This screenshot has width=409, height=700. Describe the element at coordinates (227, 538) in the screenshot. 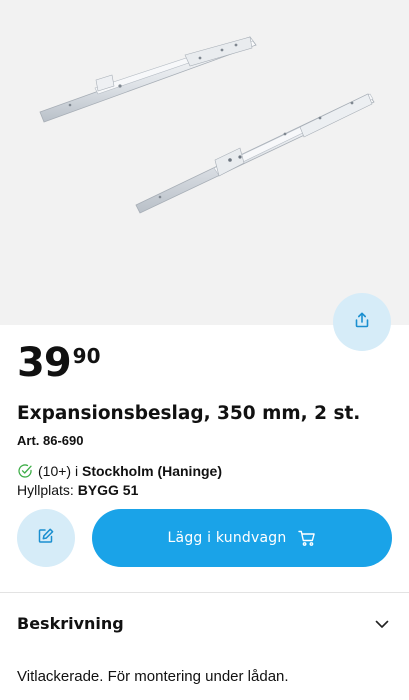

I see `add-to-cart-label: Lägg i kundvagn` at that location.